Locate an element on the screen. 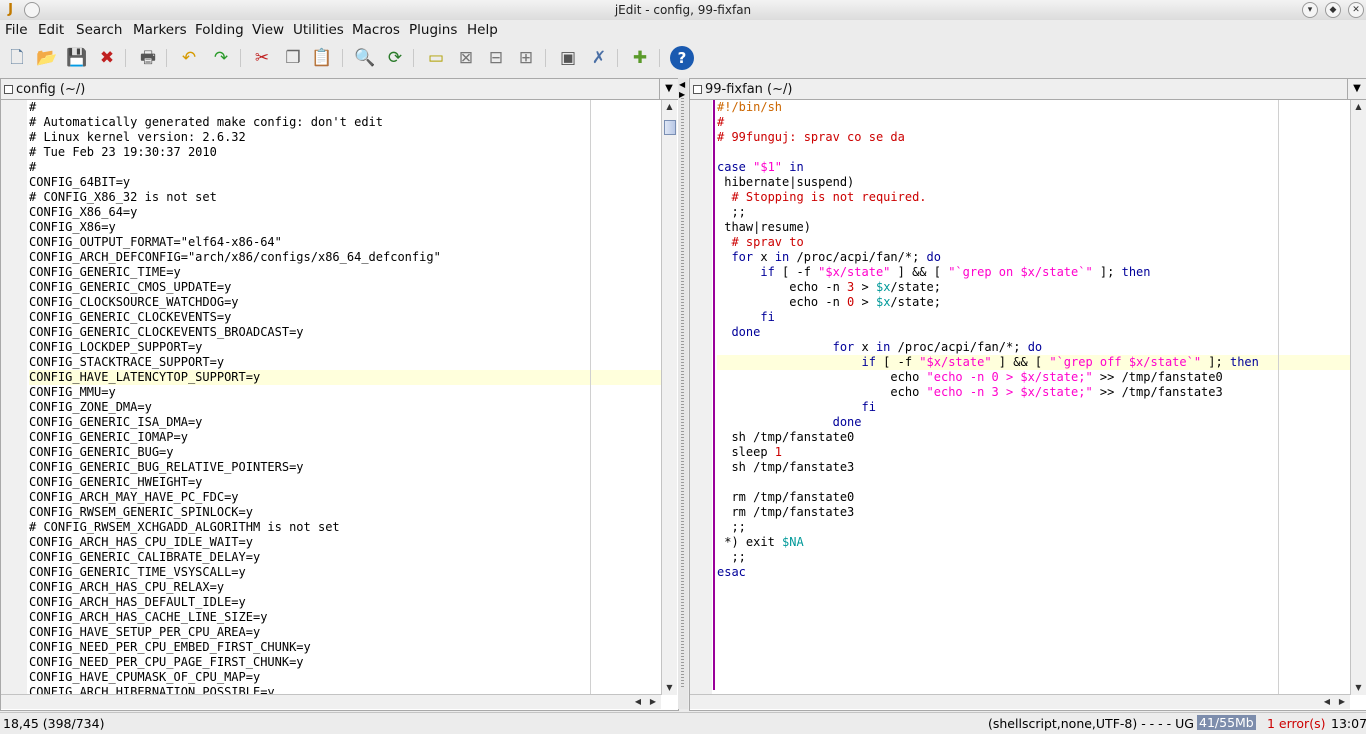 This screenshot has width=1366, height=734. left-horizontal-scrollbar: ◀ ▶ is located at coordinates (331, 701).